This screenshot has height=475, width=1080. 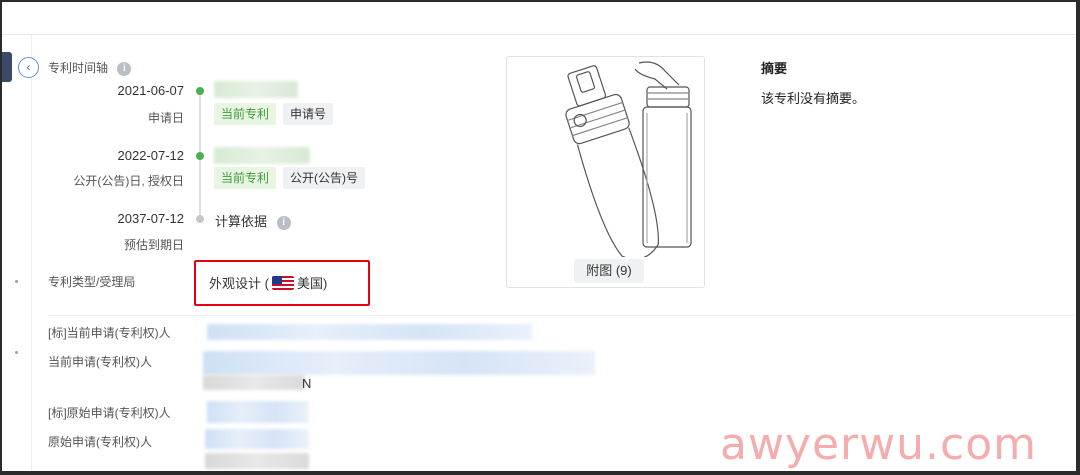 I want to click on close-paren: ), so click(x=325, y=283).